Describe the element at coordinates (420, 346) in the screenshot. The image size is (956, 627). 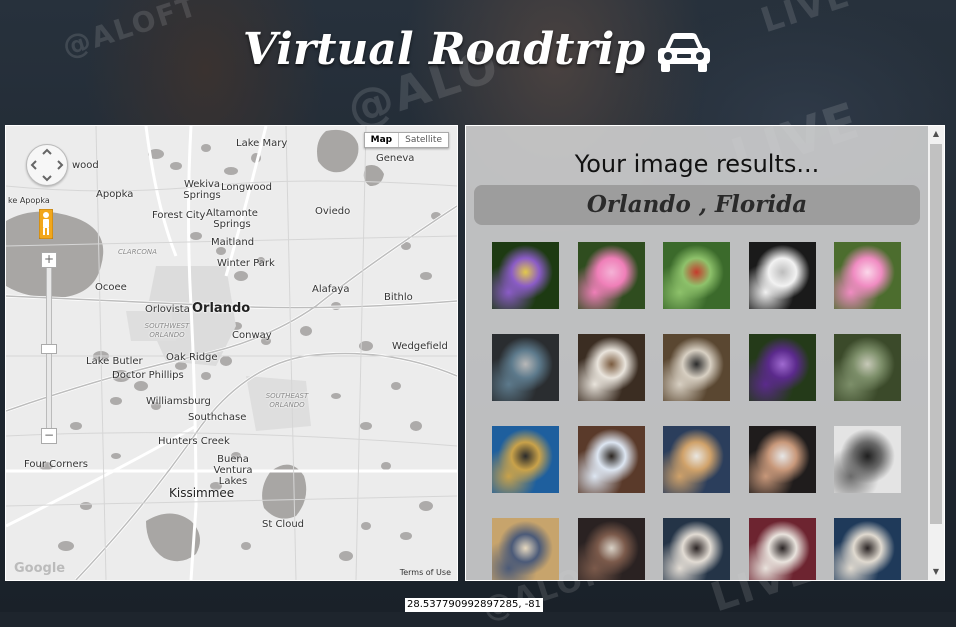
I see `map-label: Wedgefield` at that location.